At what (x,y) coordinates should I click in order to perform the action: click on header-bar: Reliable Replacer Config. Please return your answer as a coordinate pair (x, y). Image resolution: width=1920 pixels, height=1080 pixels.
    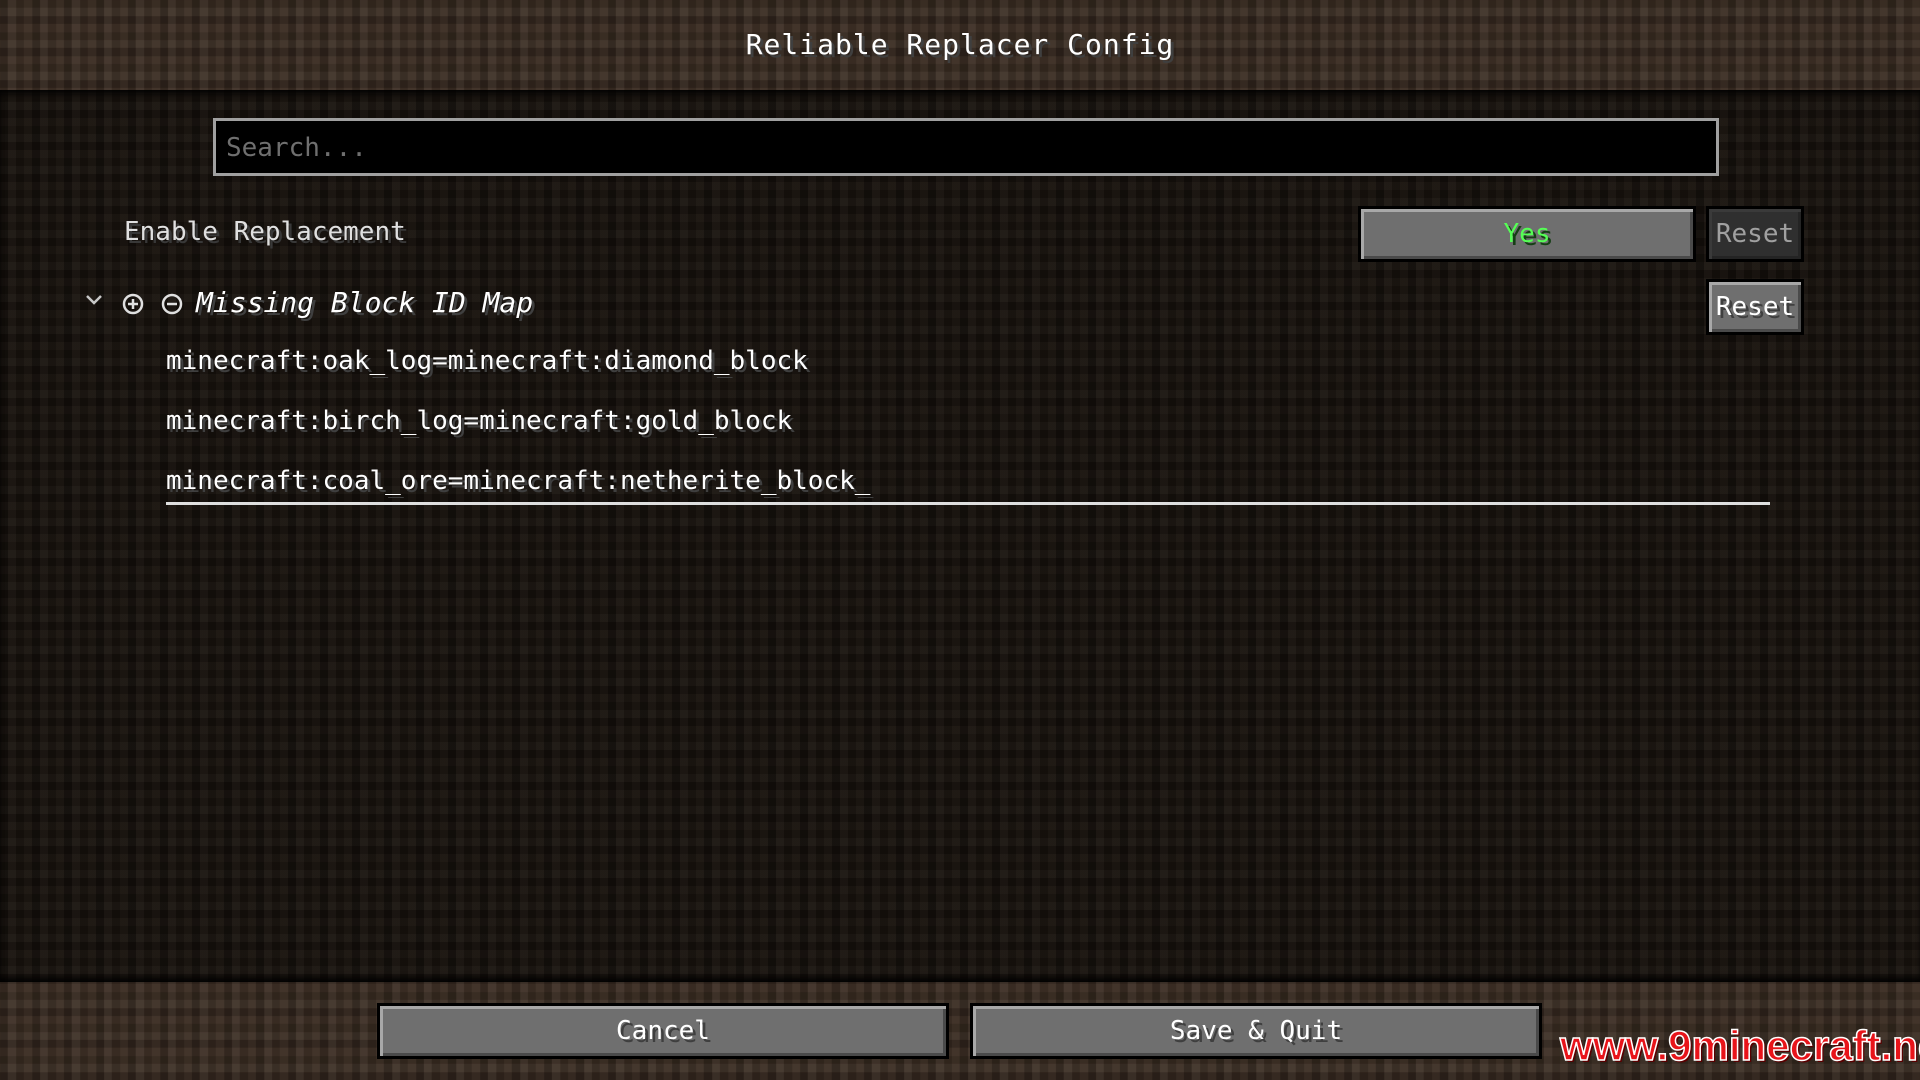
    Looking at the image, I should click on (960, 45).